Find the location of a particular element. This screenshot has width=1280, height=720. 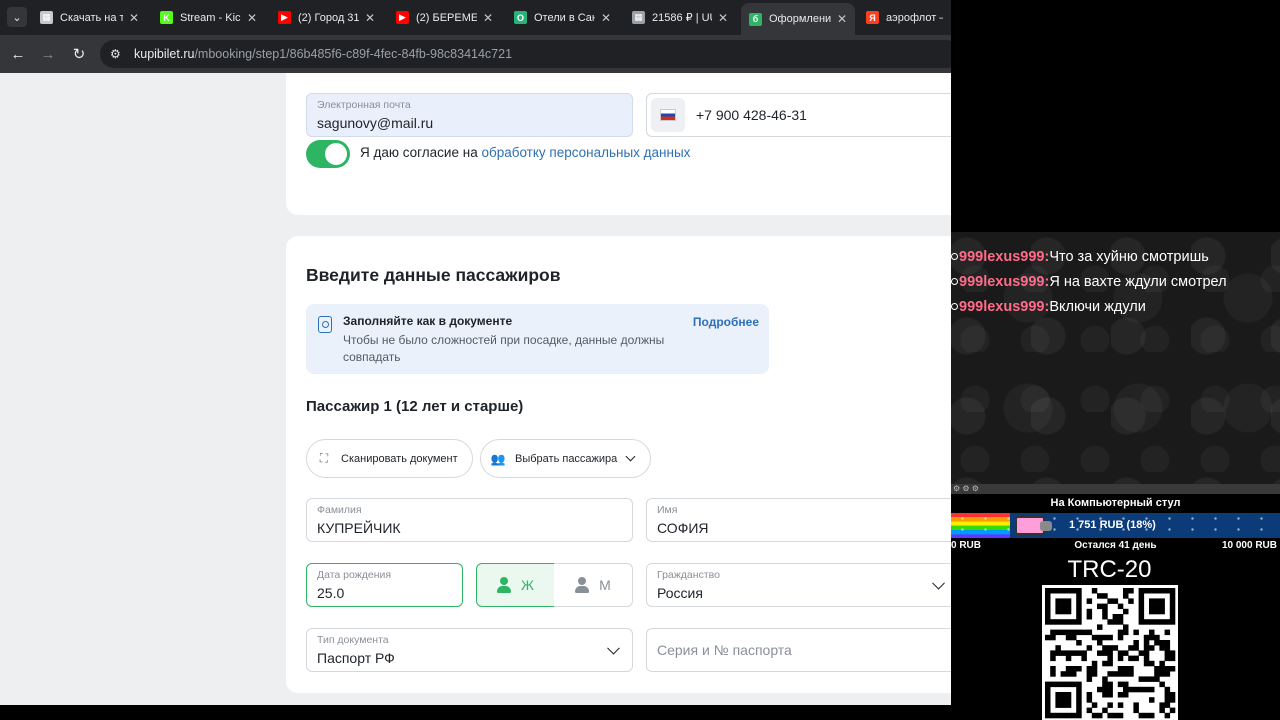

browser-tab: ▶ (2) Город 31 ✕ is located at coordinates (326, 17).